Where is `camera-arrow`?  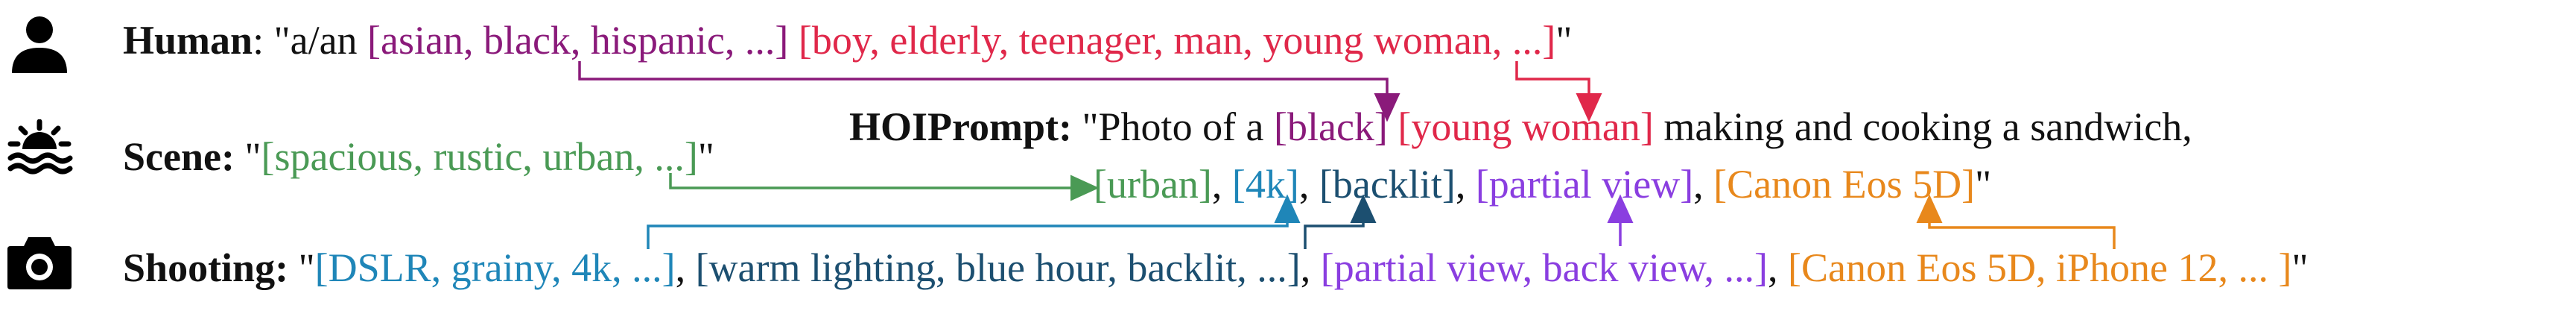 camera-arrow is located at coordinates (2016, 221).